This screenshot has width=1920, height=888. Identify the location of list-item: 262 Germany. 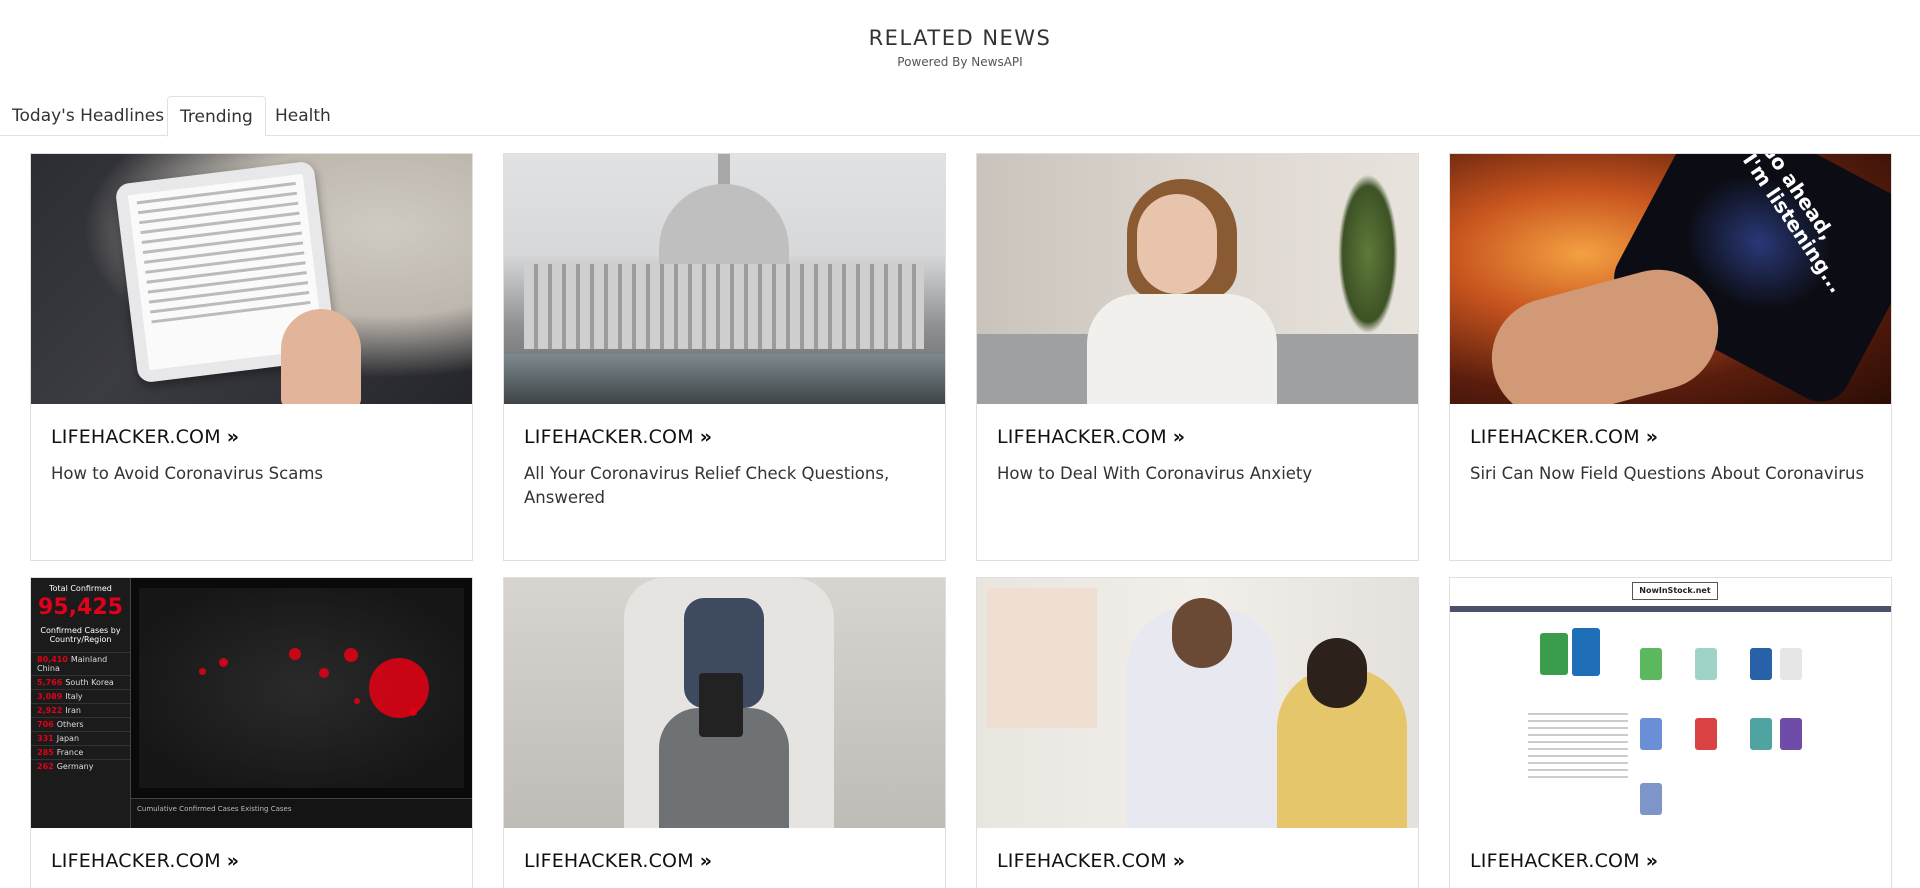
(80, 766).